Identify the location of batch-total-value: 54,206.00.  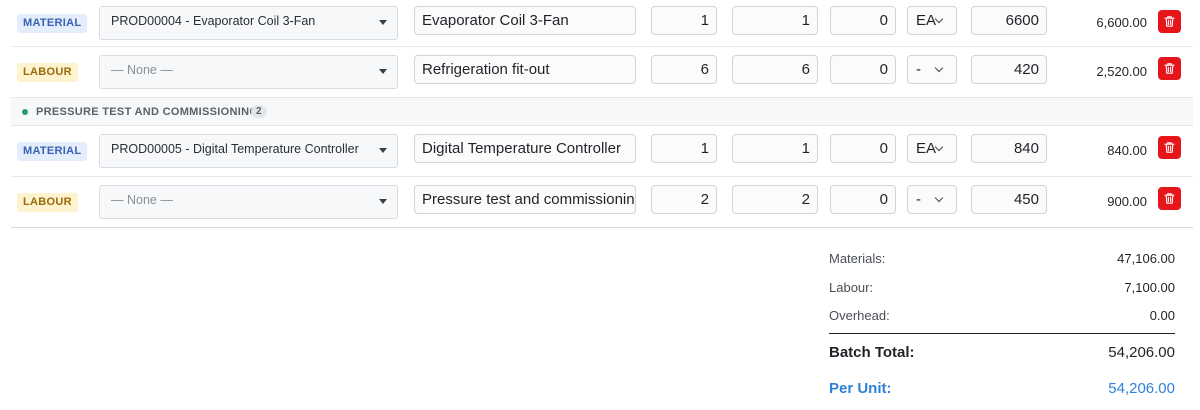
(1141, 352).